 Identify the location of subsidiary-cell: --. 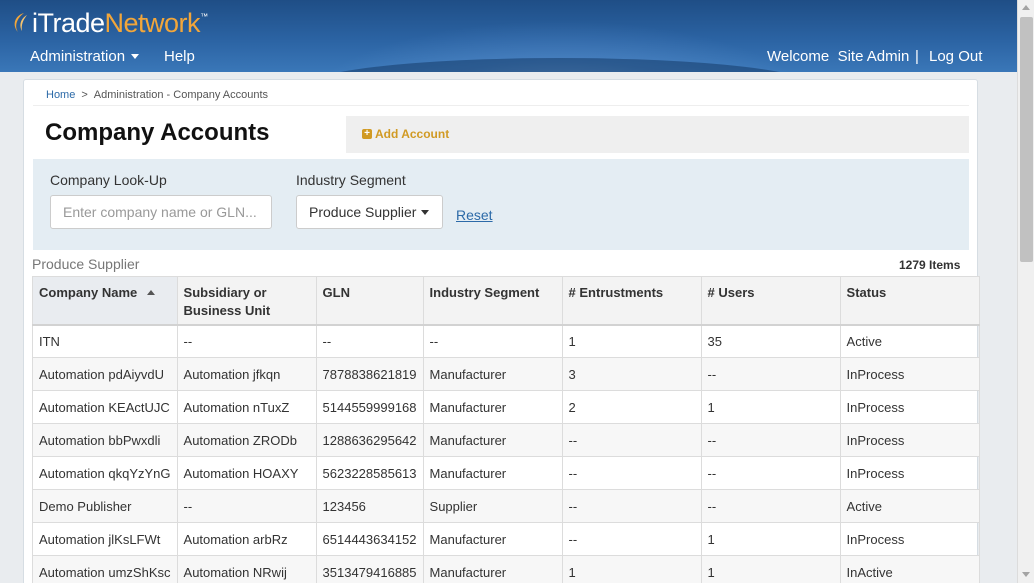
(246, 341).